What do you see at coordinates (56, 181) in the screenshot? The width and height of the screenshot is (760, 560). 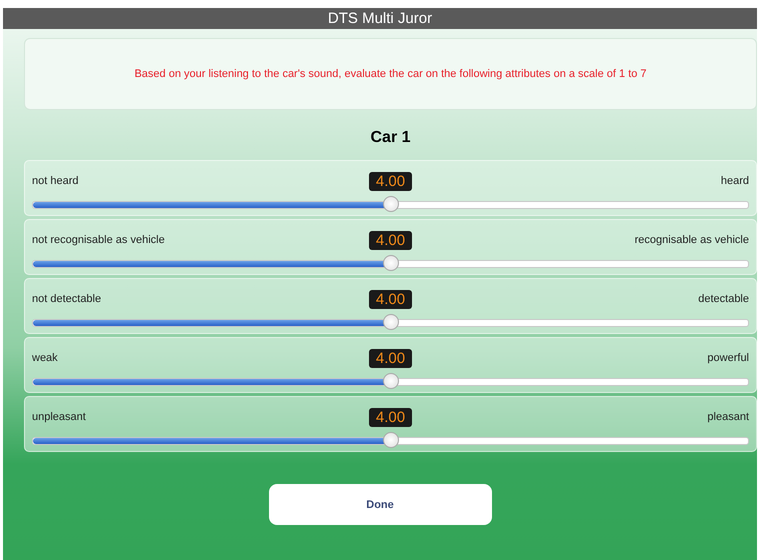 I see `low-label: not heard` at bounding box center [56, 181].